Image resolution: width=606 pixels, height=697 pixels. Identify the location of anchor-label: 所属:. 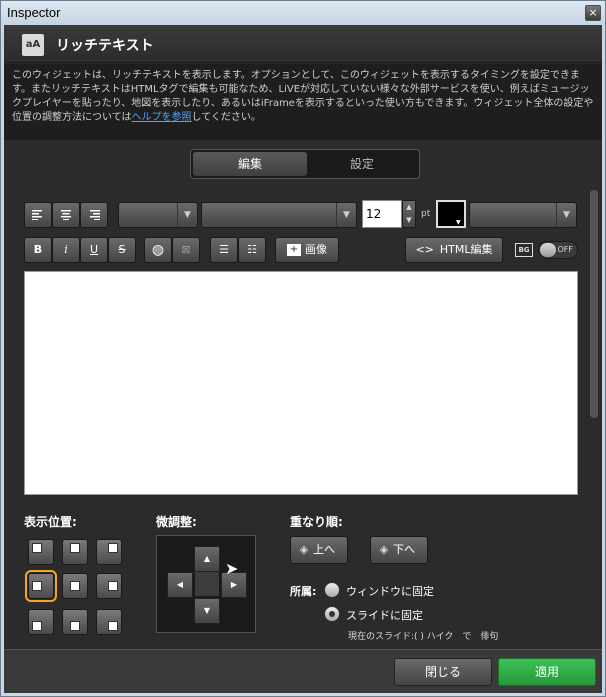
(303, 591).